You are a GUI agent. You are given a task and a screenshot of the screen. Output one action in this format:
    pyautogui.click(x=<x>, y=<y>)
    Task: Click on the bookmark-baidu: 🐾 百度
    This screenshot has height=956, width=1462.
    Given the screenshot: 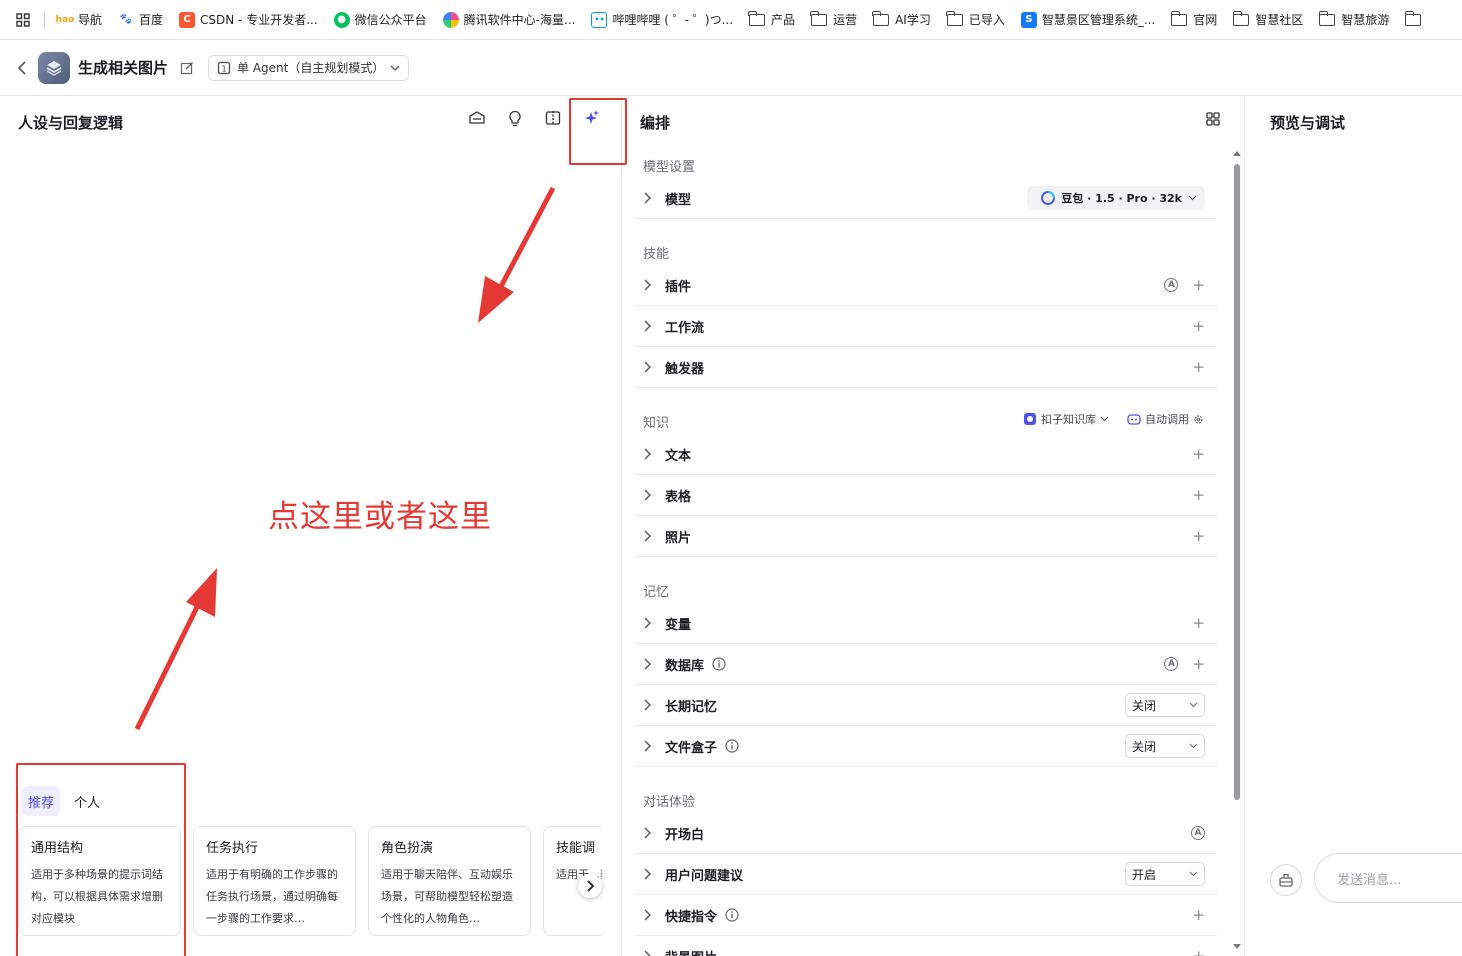 What is the action you would take?
    pyautogui.click(x=140, y=19)
    